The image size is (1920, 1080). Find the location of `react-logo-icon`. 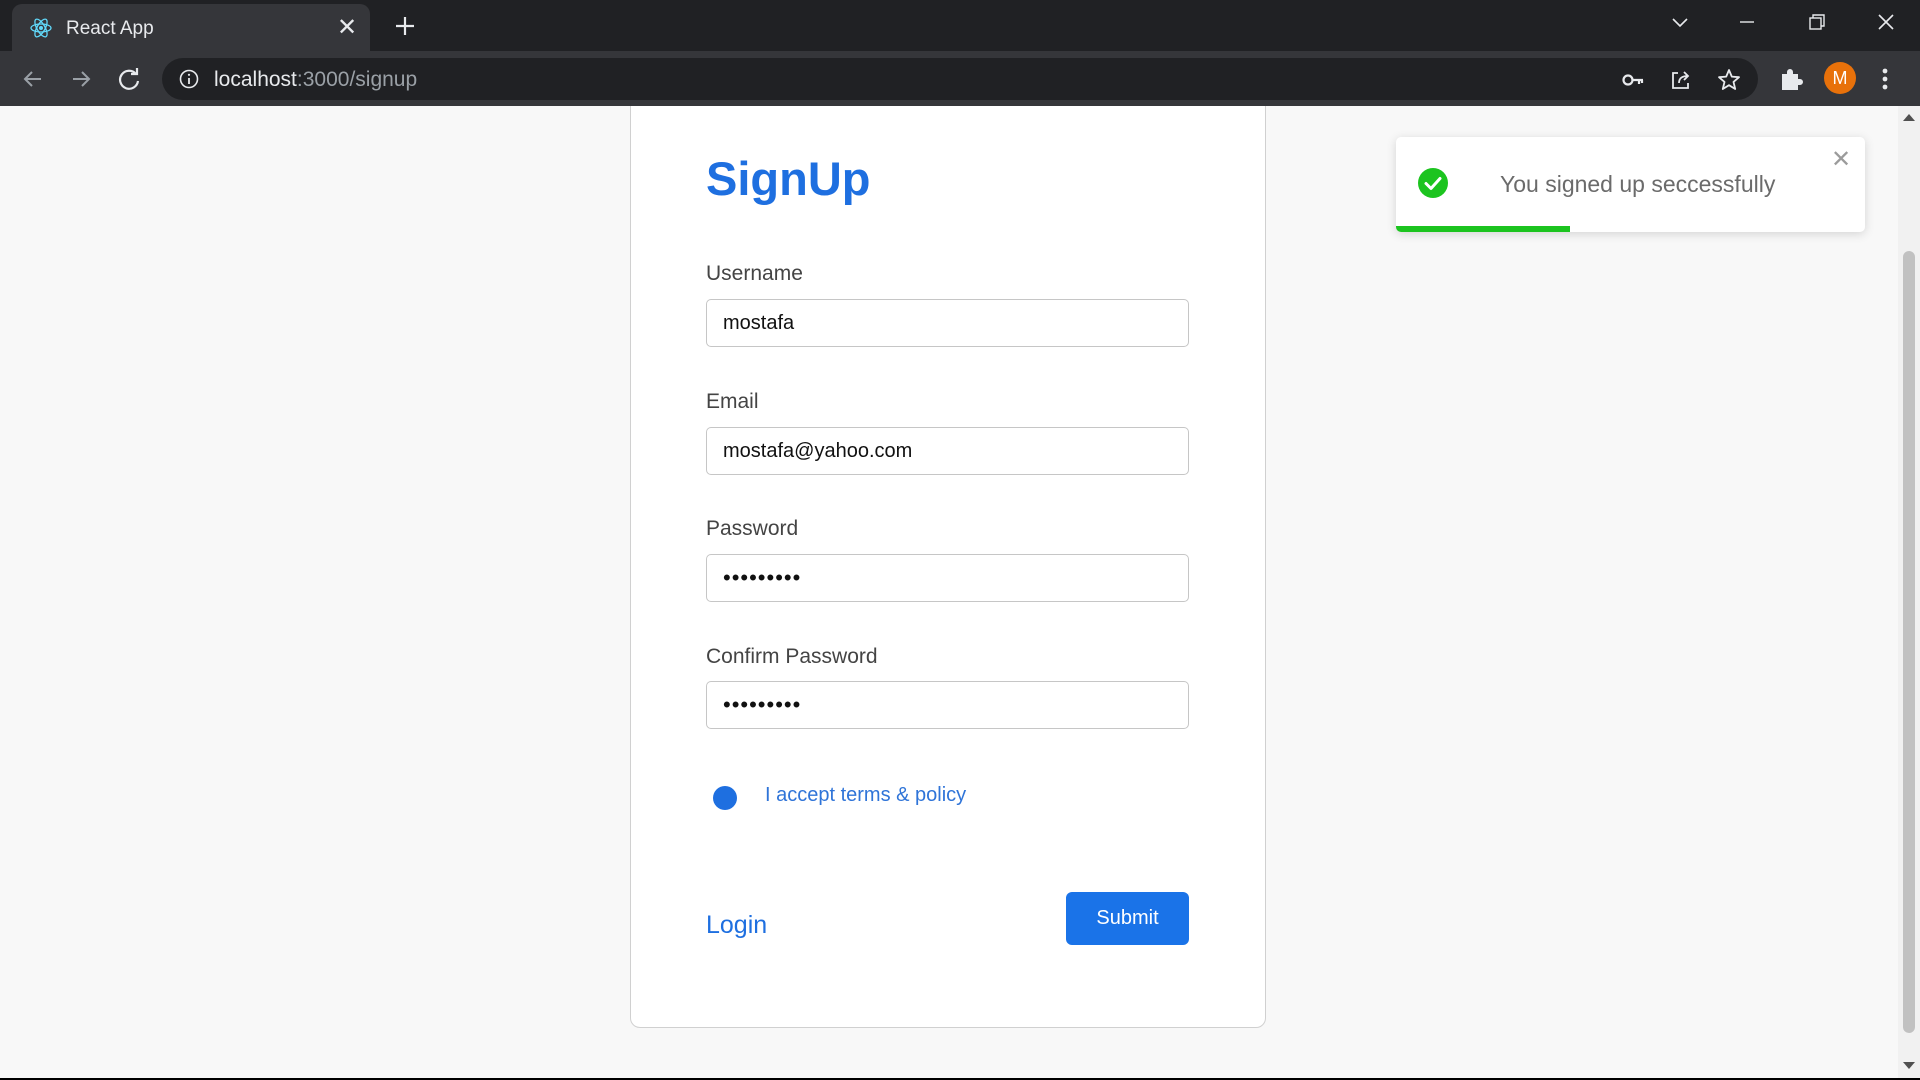

react-logo-icon is located at coordinates (41, 28).